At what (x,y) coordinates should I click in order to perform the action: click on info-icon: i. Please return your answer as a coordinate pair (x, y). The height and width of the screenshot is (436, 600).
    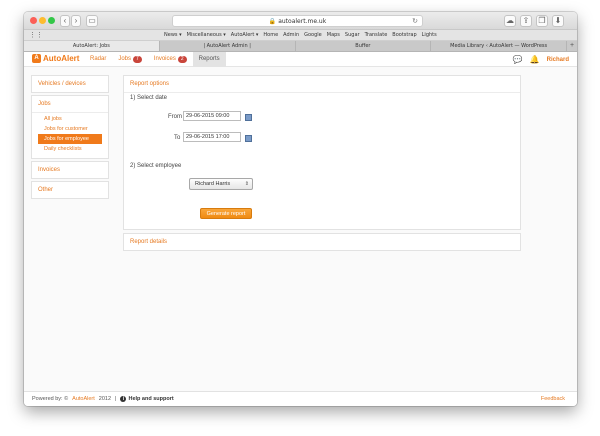
    Looking at the image, I should click on (123, 399).